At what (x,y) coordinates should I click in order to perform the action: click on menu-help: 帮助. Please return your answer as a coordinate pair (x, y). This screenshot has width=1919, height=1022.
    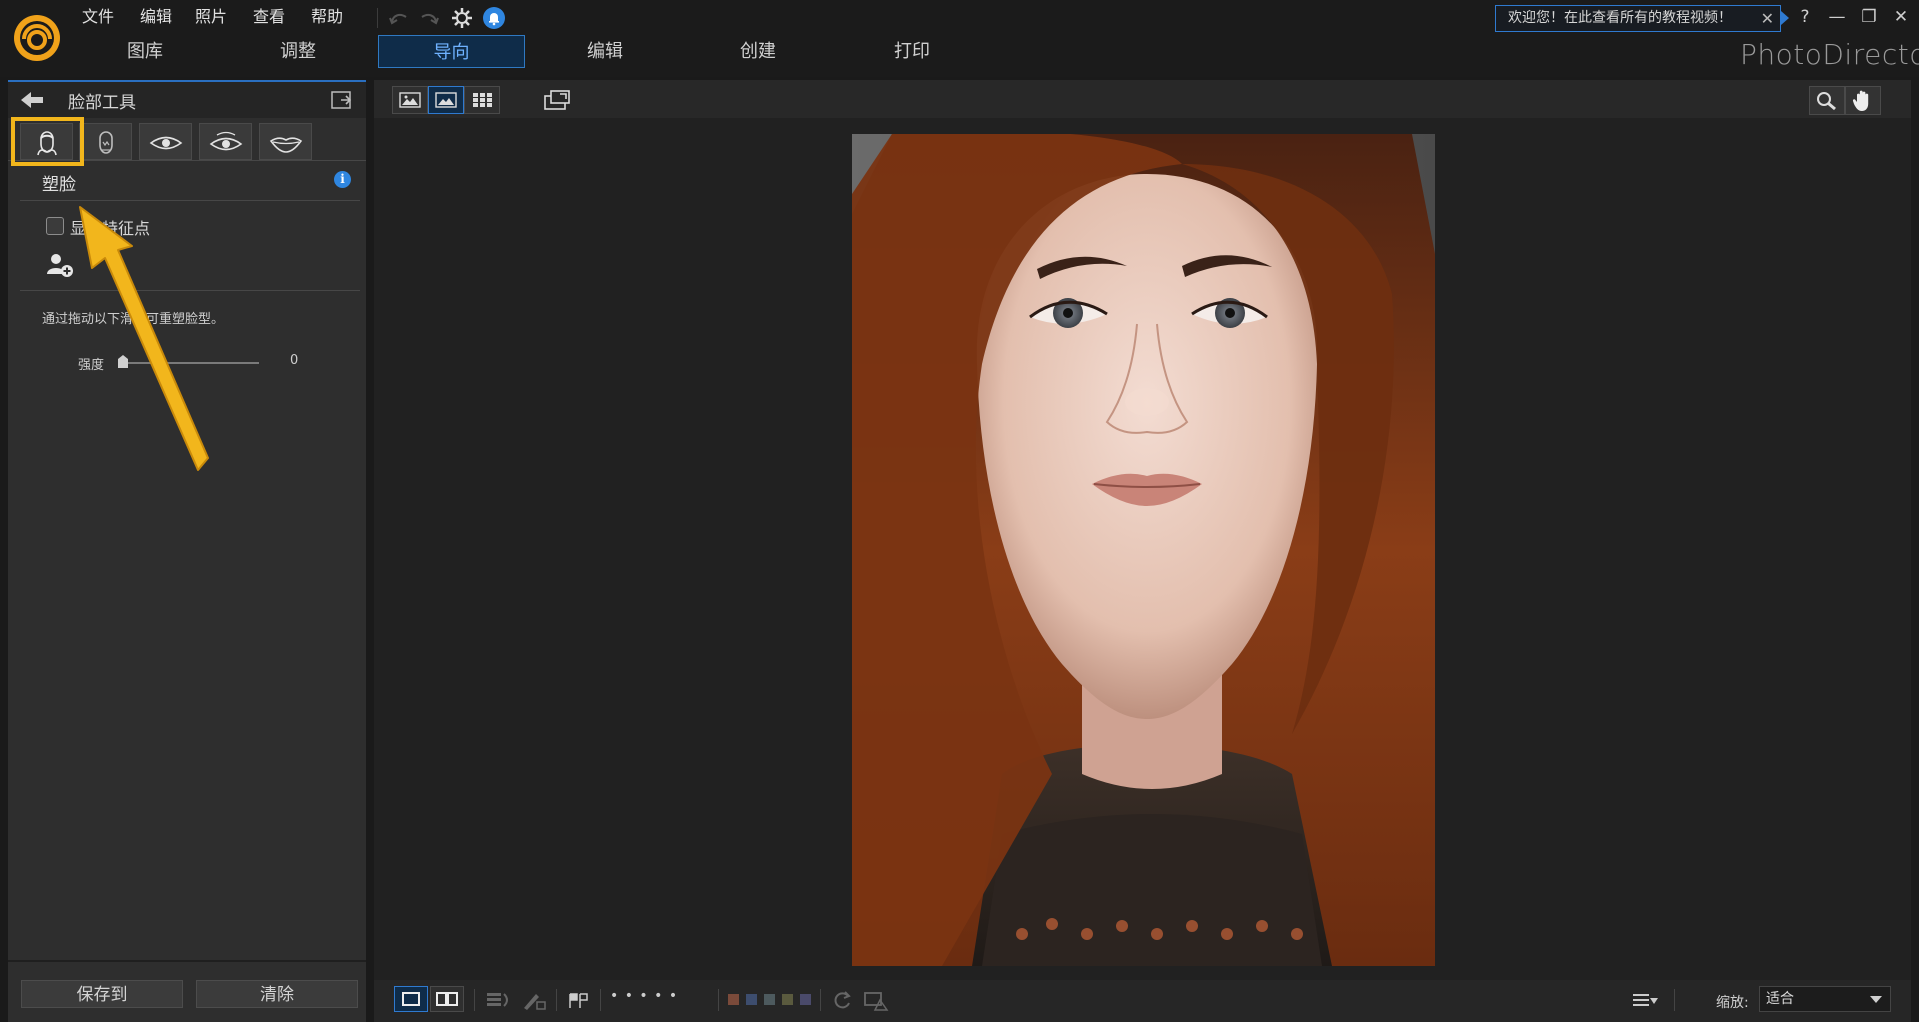
    Looking at the image, I should click on (327, 17).